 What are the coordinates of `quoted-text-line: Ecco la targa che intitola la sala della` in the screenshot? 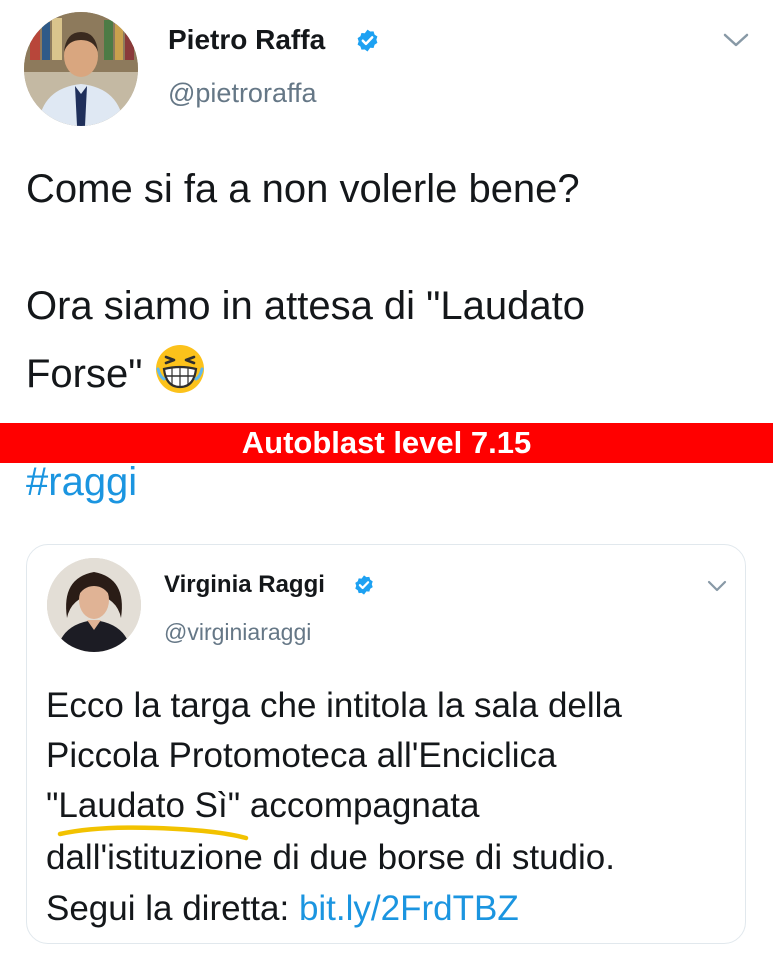 It's located at (334, 705).